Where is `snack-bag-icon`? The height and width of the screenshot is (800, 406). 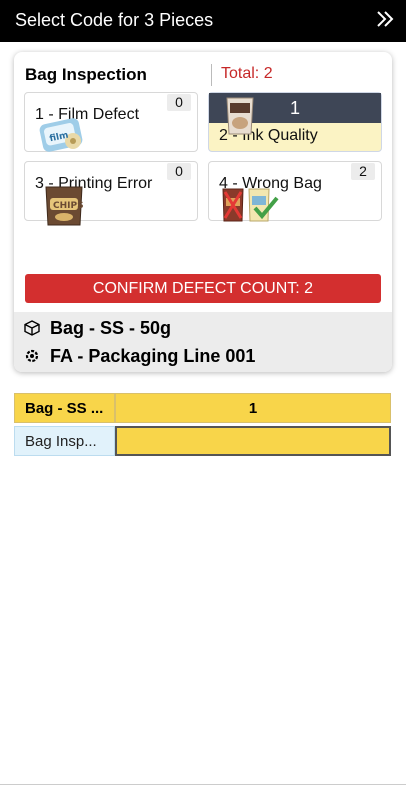
snack-bag-icon is located at coordinates (240, 116).